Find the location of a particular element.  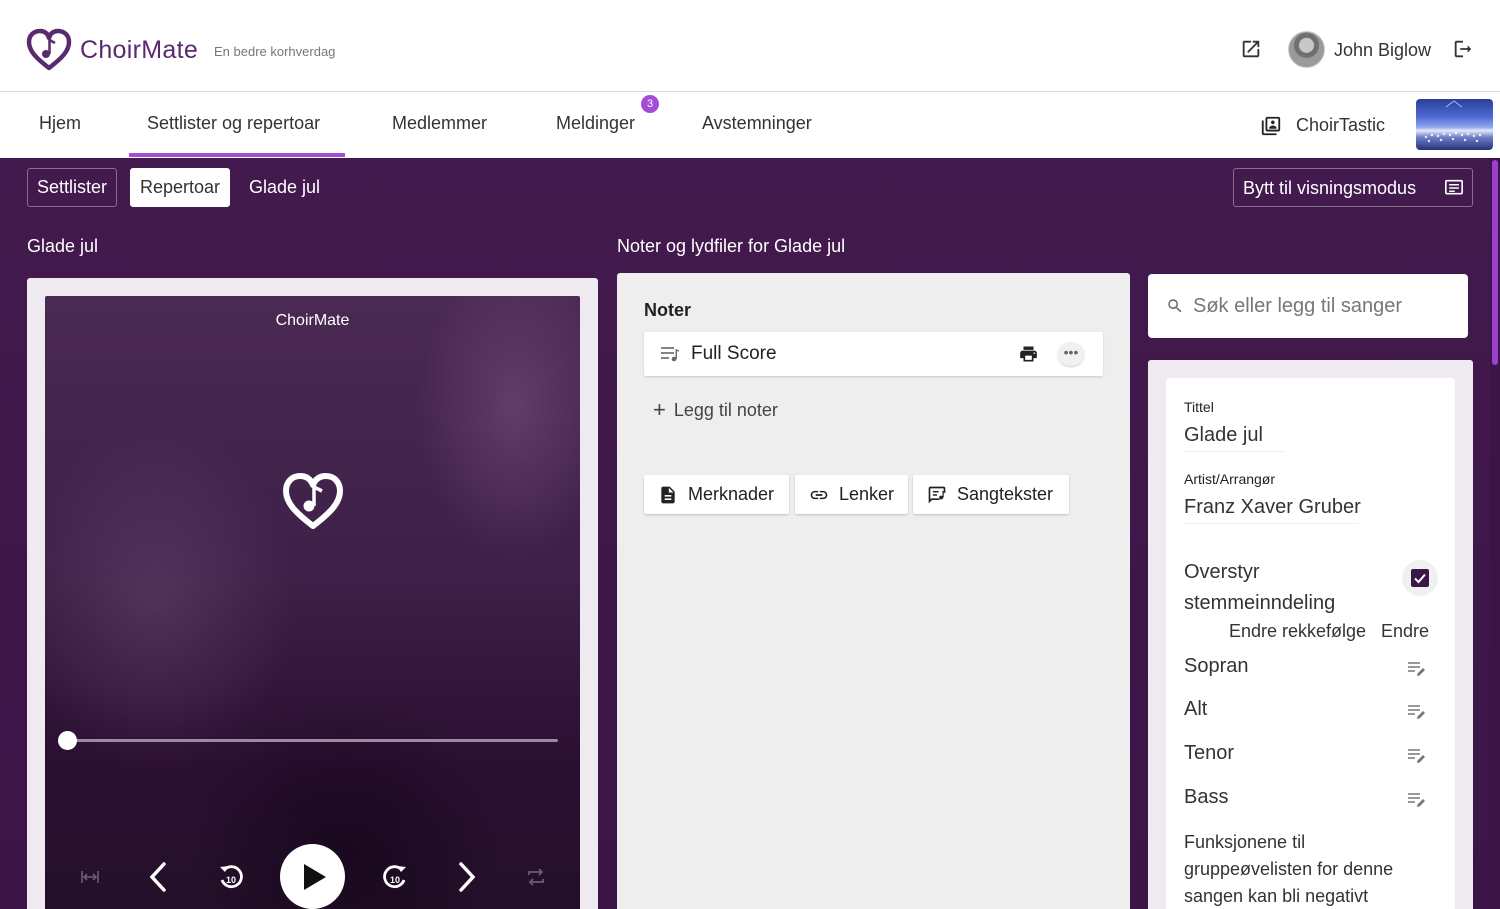

artist-field-label: Artist/Arrangør is located at coordinates (1230, 479).